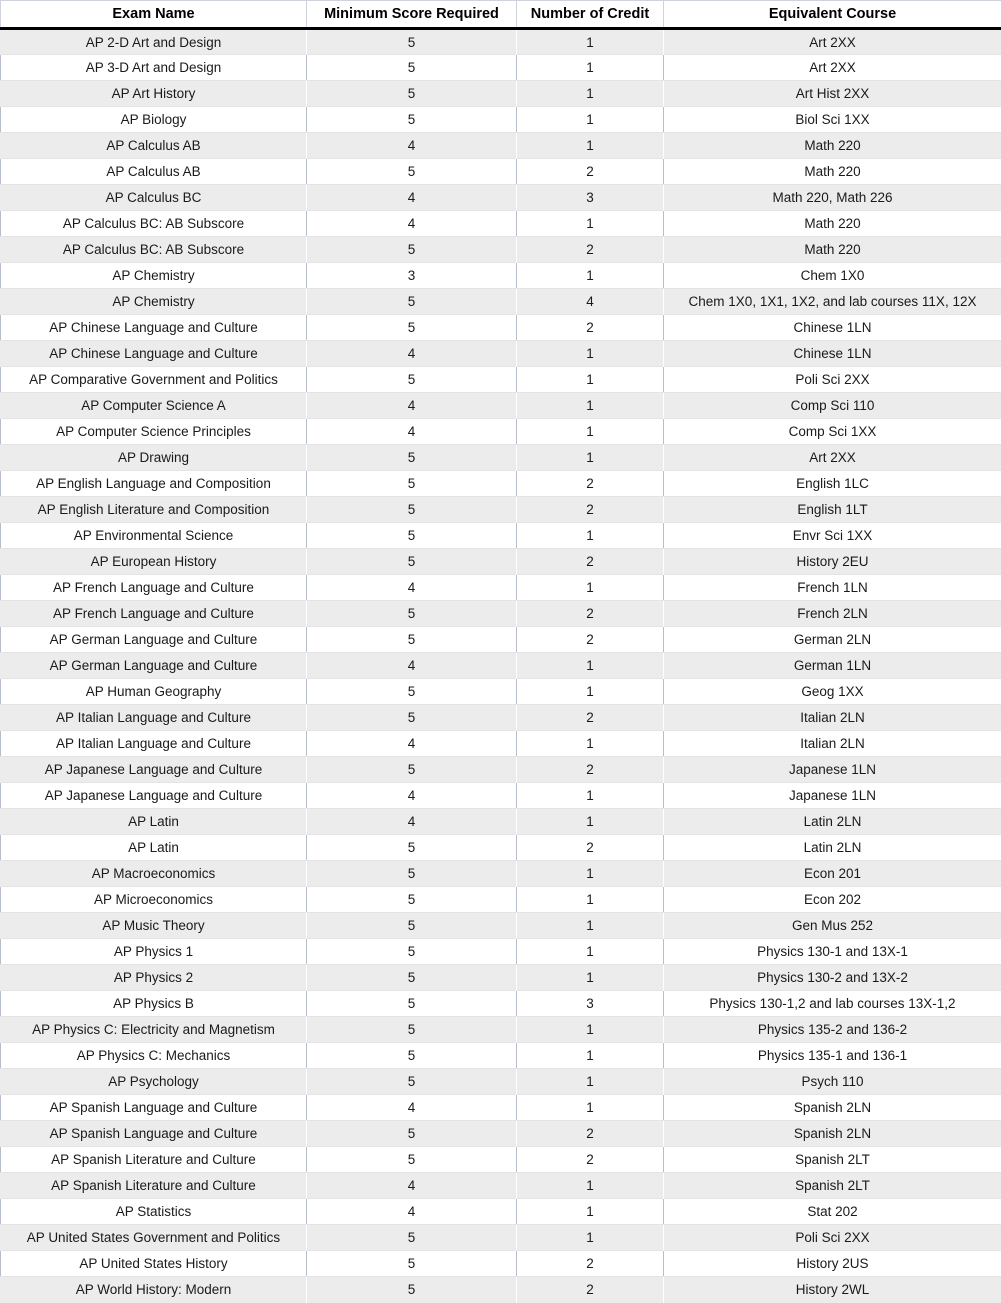 The width and height of the screenshot is (1001, 1303). Describe the element at coordinates (590, 15) in the screenshot. I see `column-header-number-of-credit: Number of Credit` at that location.